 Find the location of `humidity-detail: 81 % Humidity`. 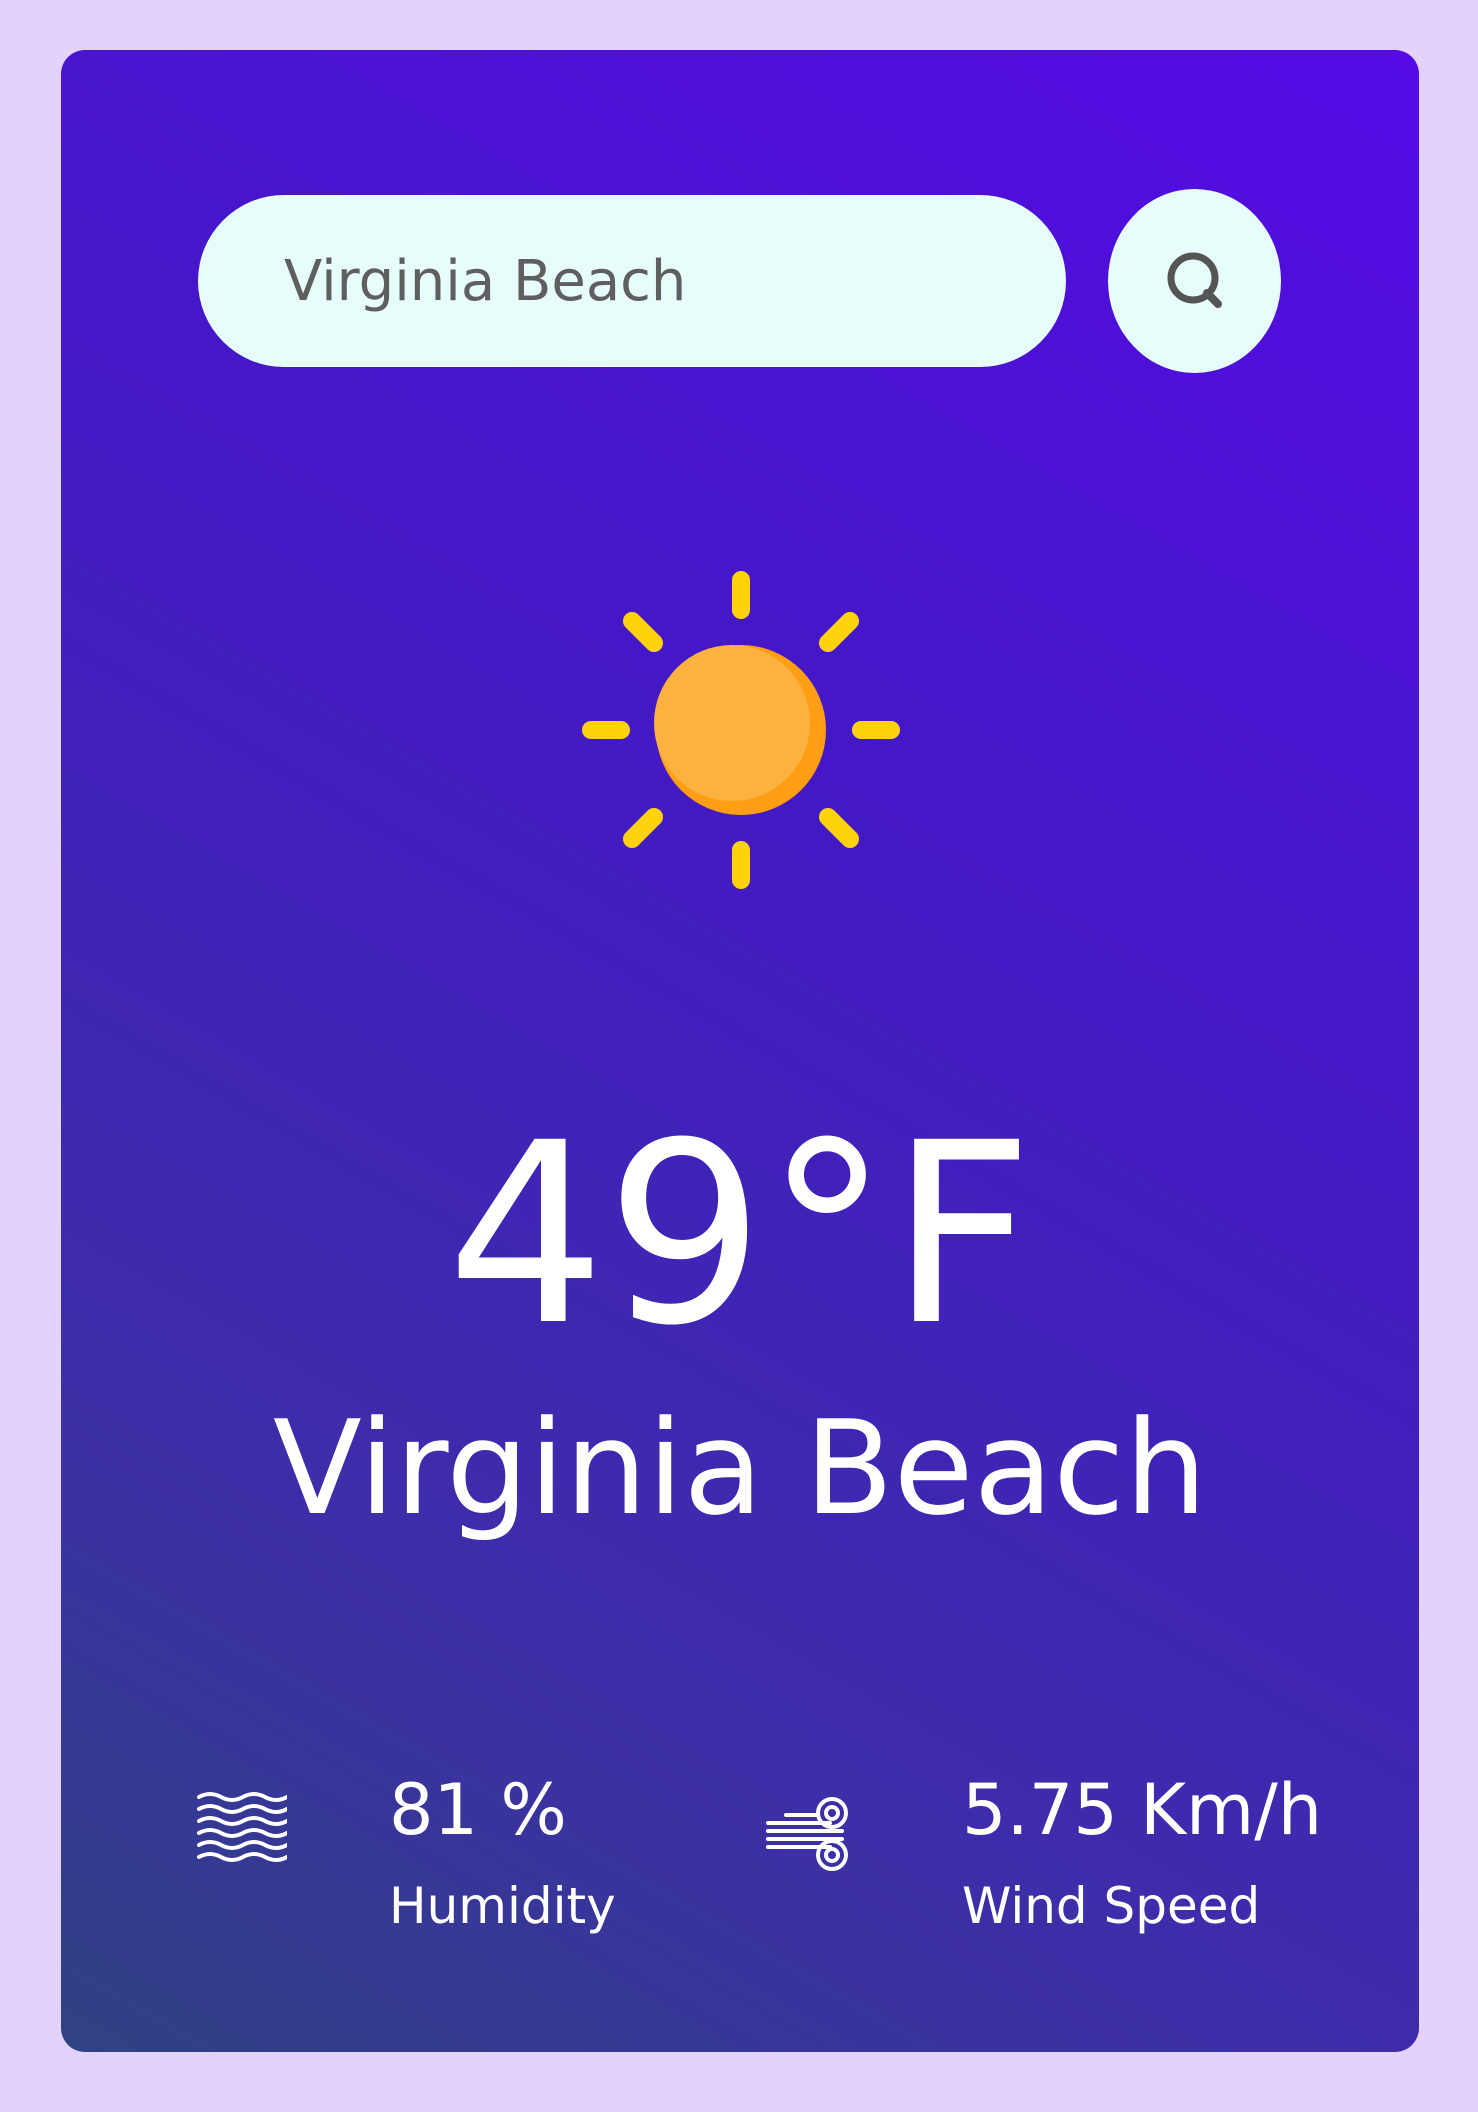

humidity-detail: 81 % Humidity is located at coordinates (407, 1855).